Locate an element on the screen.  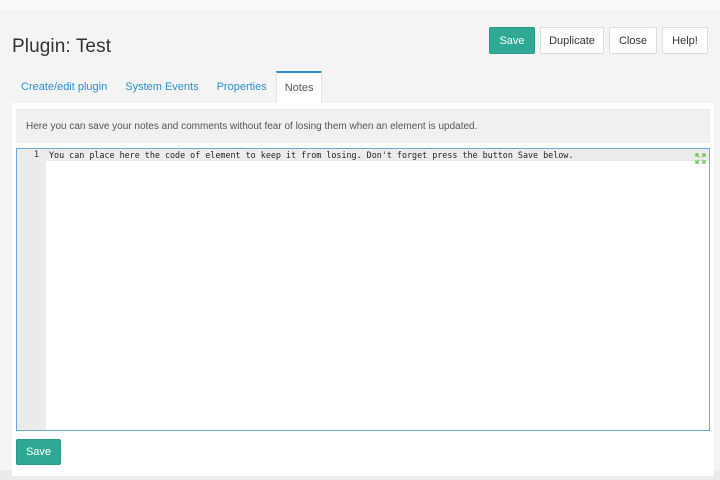
tab-properties: Properties is located at coordinates (242, 87).